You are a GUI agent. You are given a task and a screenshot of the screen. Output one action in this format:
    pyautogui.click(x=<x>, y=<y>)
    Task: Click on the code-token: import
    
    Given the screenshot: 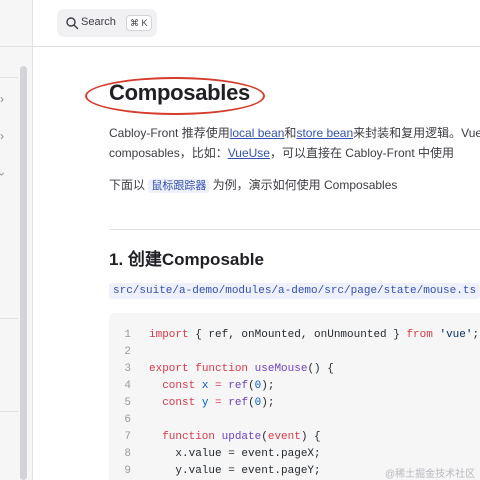 What is the action you would take?
    pyautogui.click(x=169, y=335)
    